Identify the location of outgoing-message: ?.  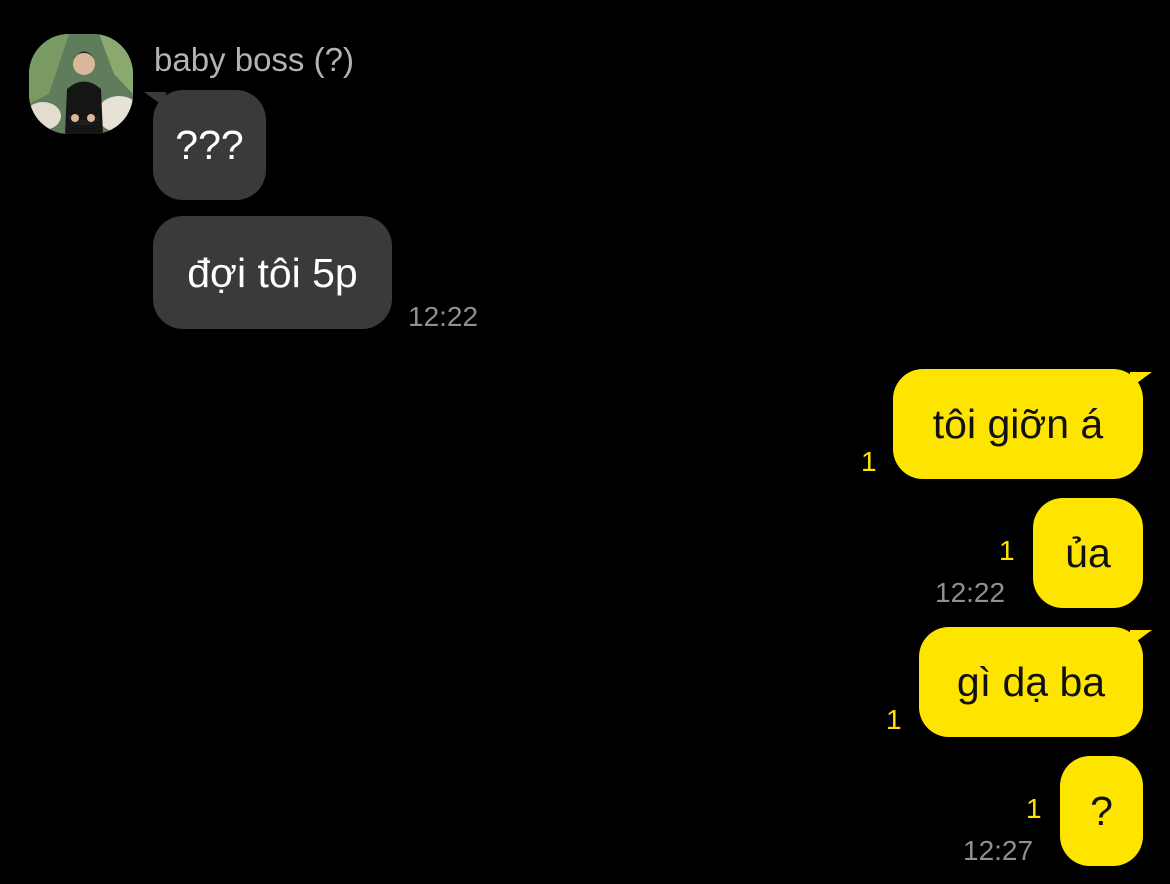
(1101, 811).